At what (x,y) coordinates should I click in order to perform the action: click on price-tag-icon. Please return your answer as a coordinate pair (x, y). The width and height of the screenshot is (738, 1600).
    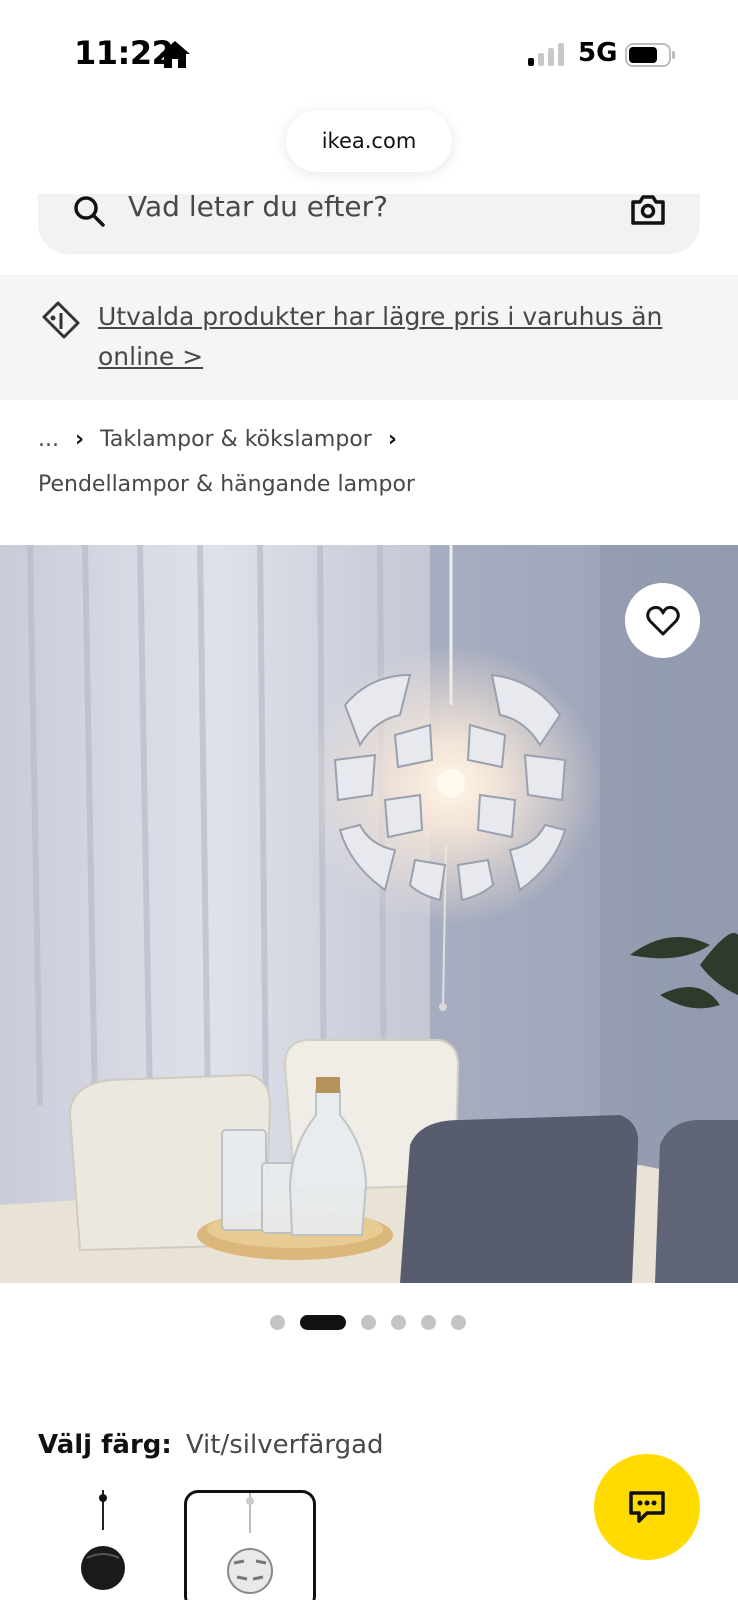
    Looking at the image, I should click on (61, 320).